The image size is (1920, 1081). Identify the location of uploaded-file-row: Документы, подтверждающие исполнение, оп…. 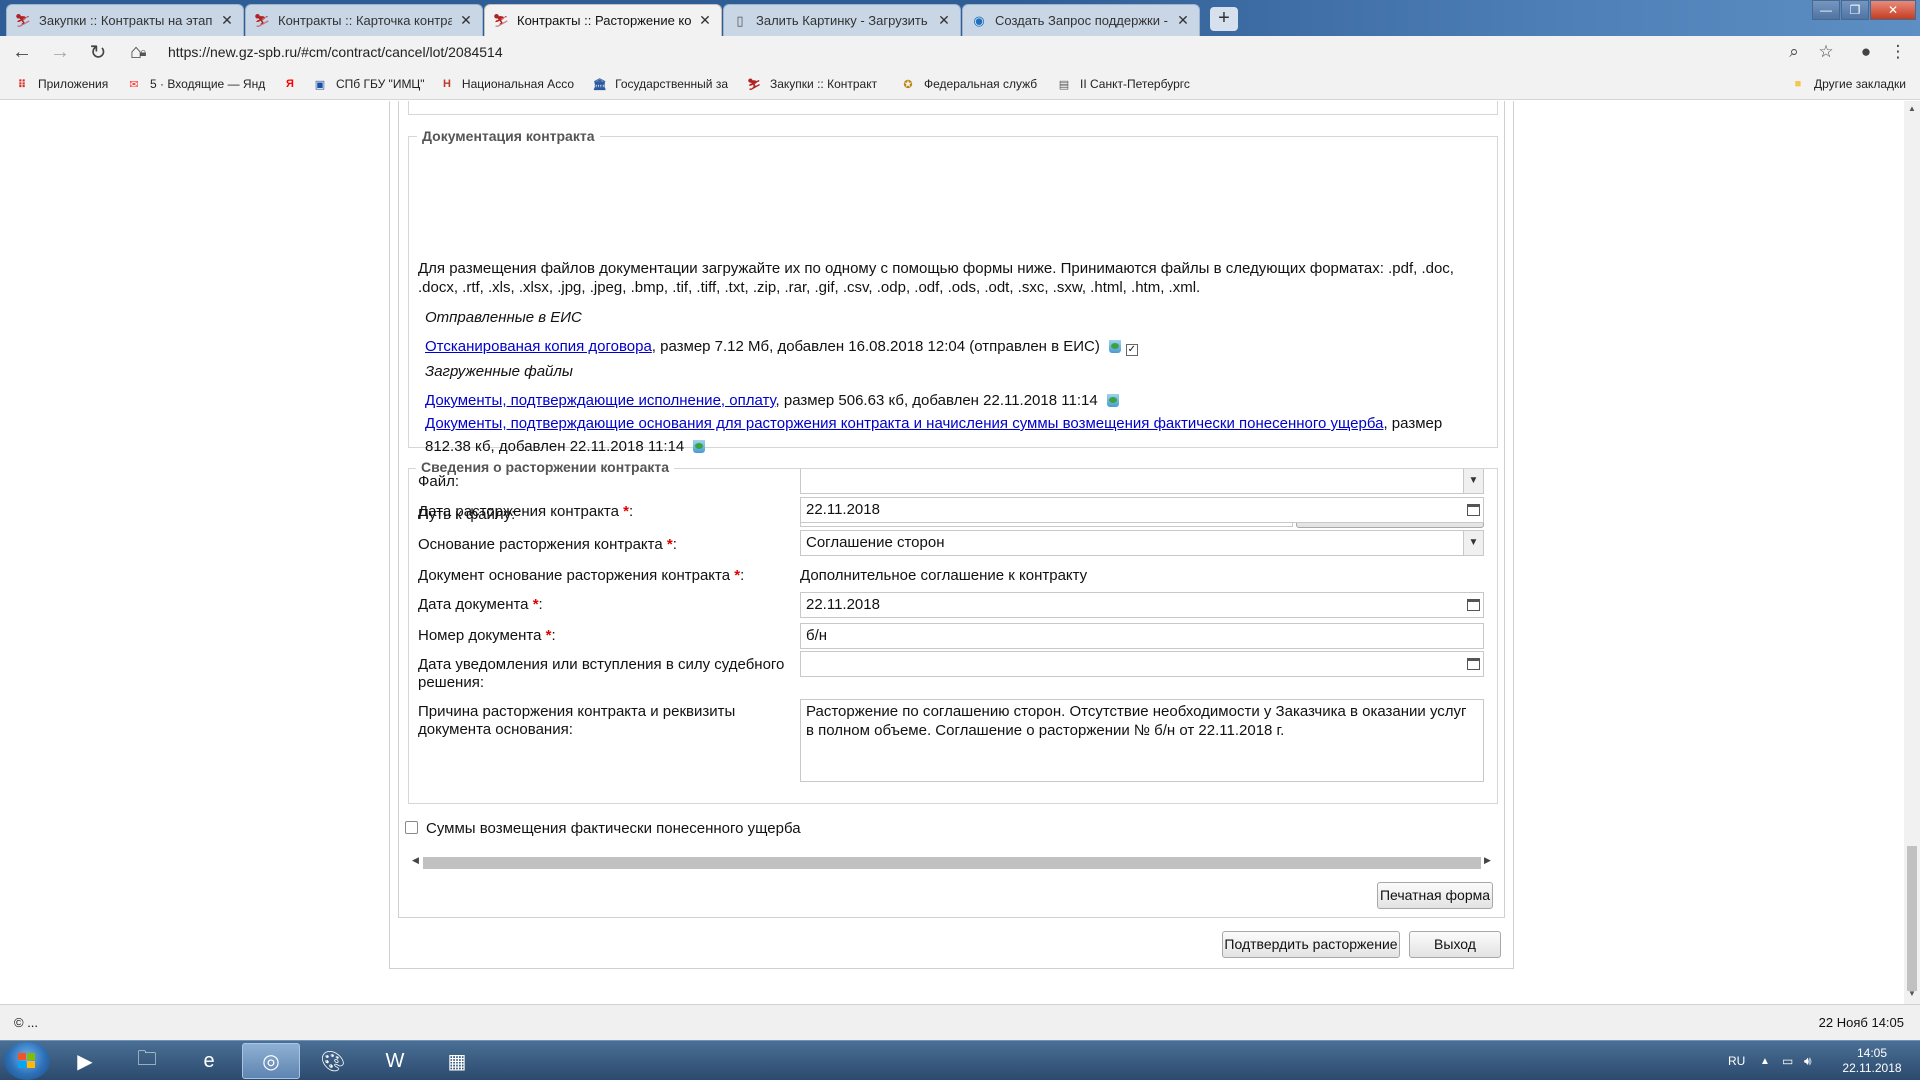
(772, 400).